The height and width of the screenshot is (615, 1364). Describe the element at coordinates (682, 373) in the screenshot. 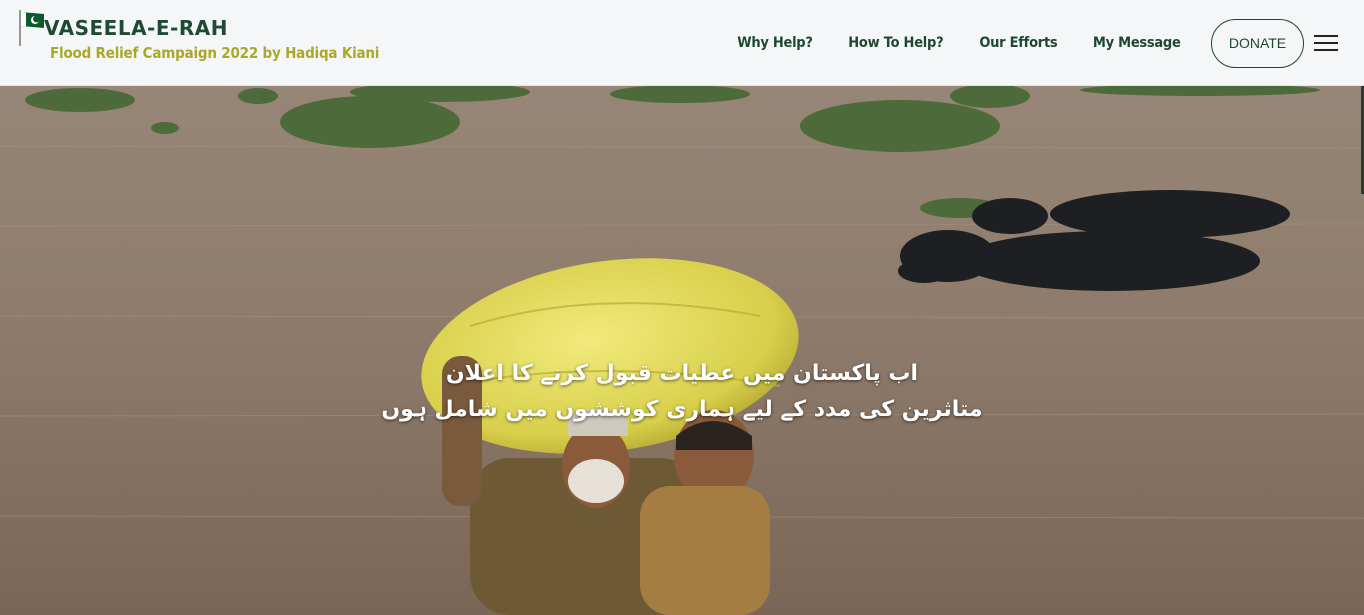

I see `hero-line-1: اب پاکستان میں عطیات قبول کرنے کا اعلان` at that location.